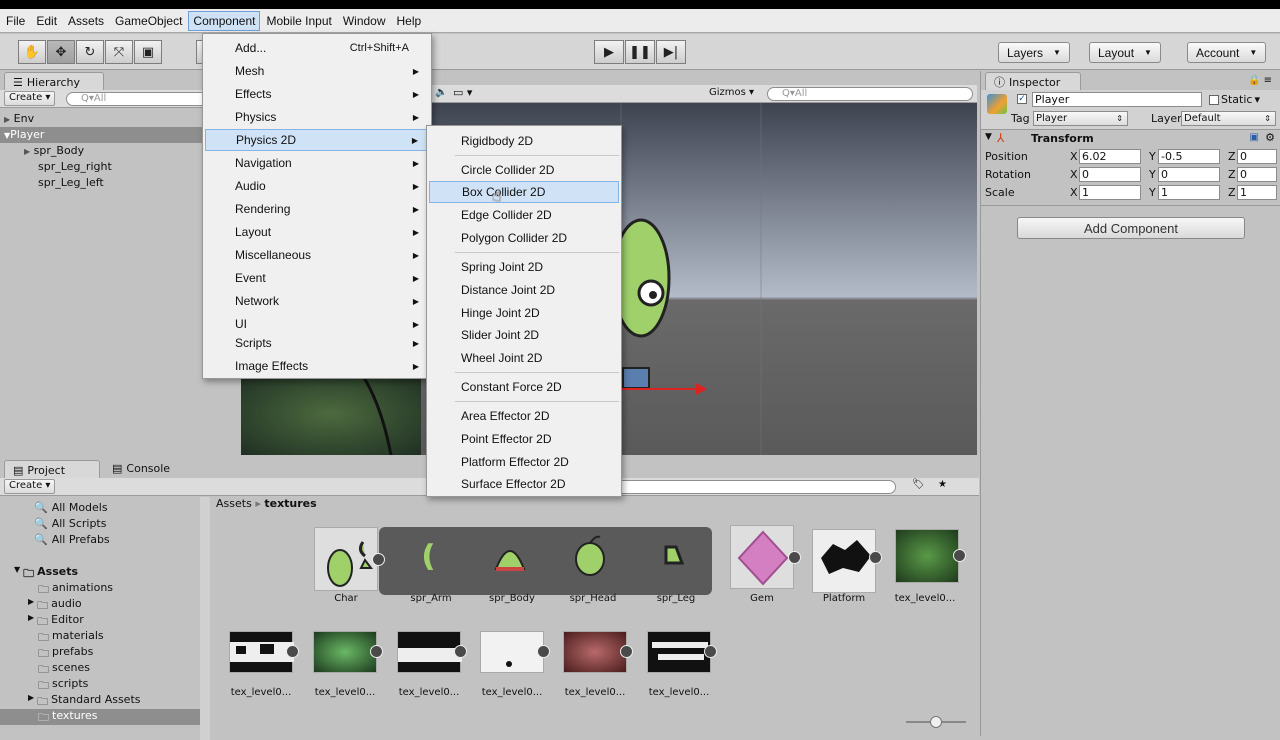  I want to click on menu-item-hinge-joint-2d: Hinge Joint 2D, so click(524, 313).